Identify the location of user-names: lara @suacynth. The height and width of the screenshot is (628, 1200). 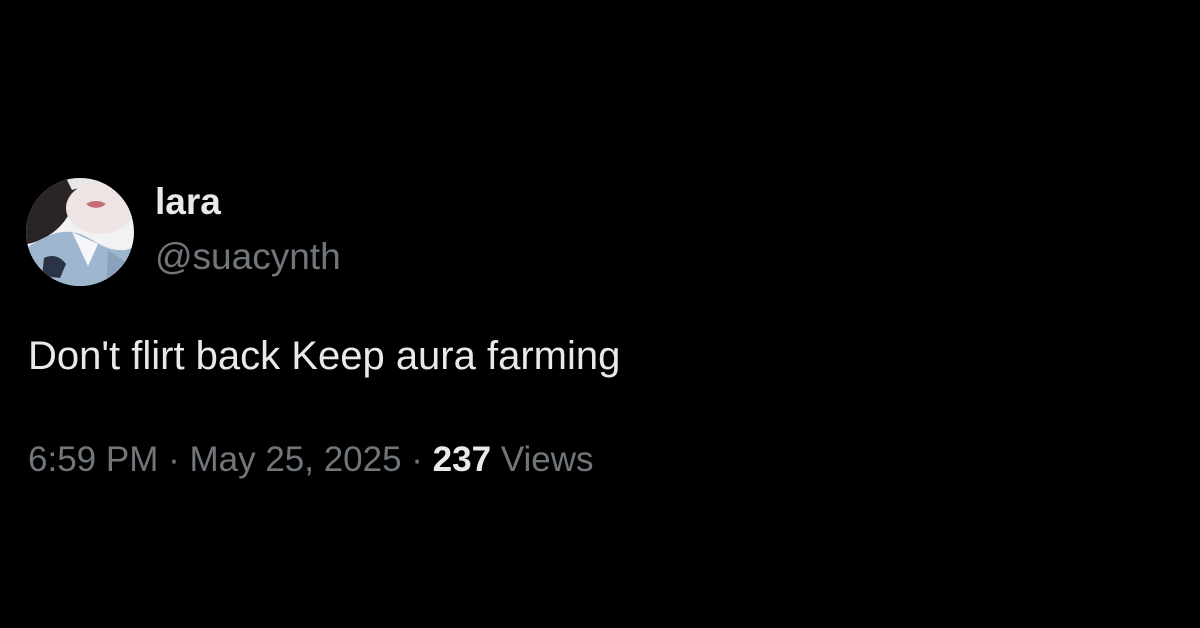
(248, 232).